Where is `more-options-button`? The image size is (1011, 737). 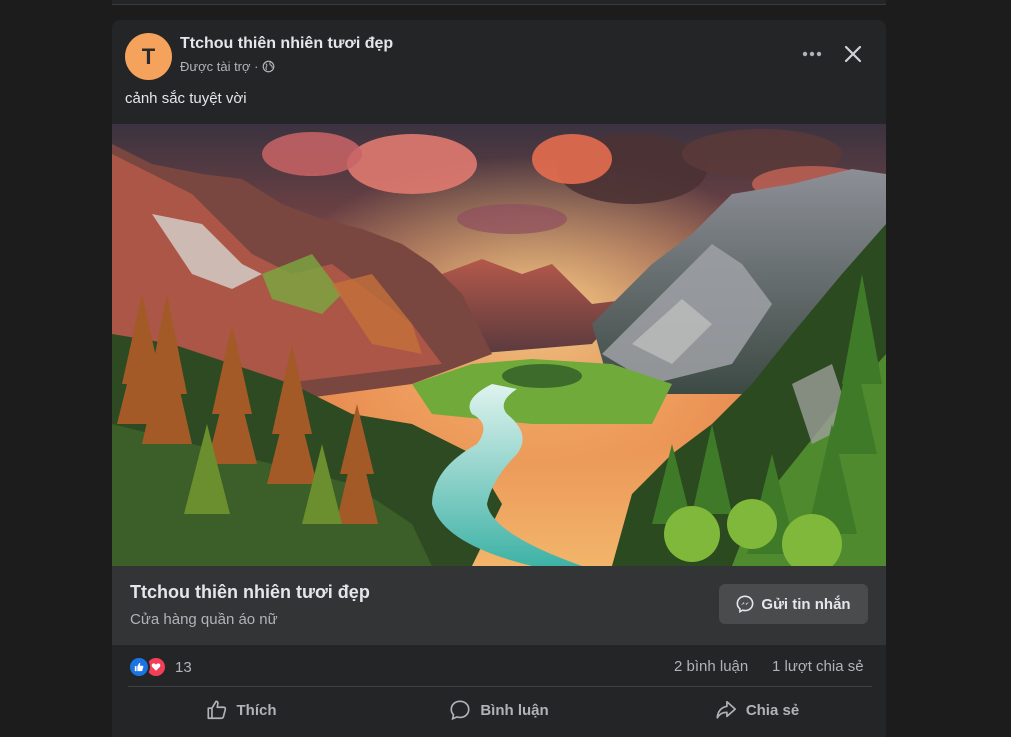
more-options-button is located at coordinates (812, 54).